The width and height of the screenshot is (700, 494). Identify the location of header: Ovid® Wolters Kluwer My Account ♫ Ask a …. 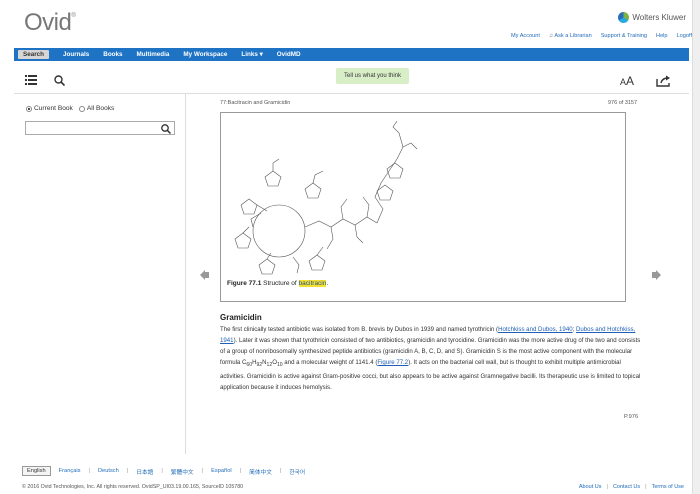
(350, 23).